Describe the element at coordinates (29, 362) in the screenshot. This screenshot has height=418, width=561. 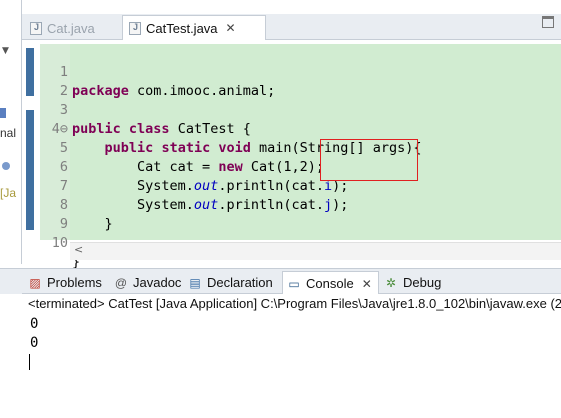
I see `text-caret` at that location.